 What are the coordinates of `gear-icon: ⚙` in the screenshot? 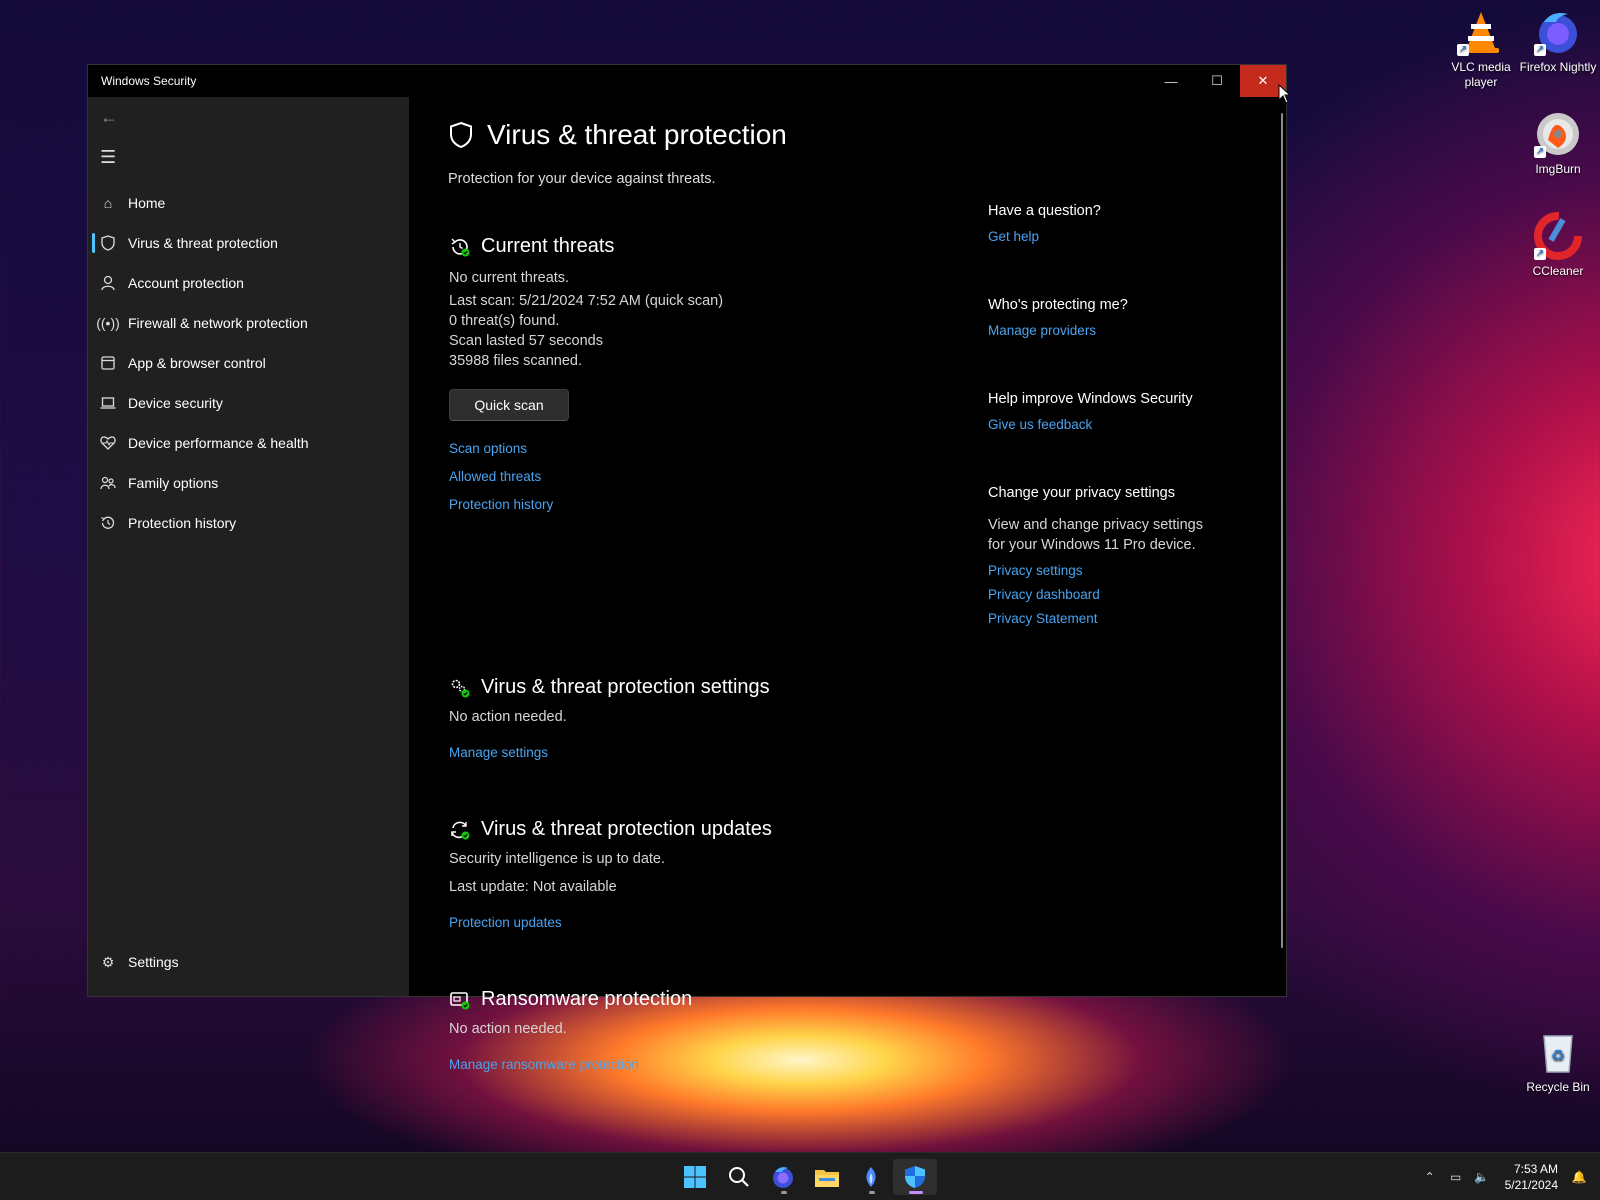 It's located at (108, 961).